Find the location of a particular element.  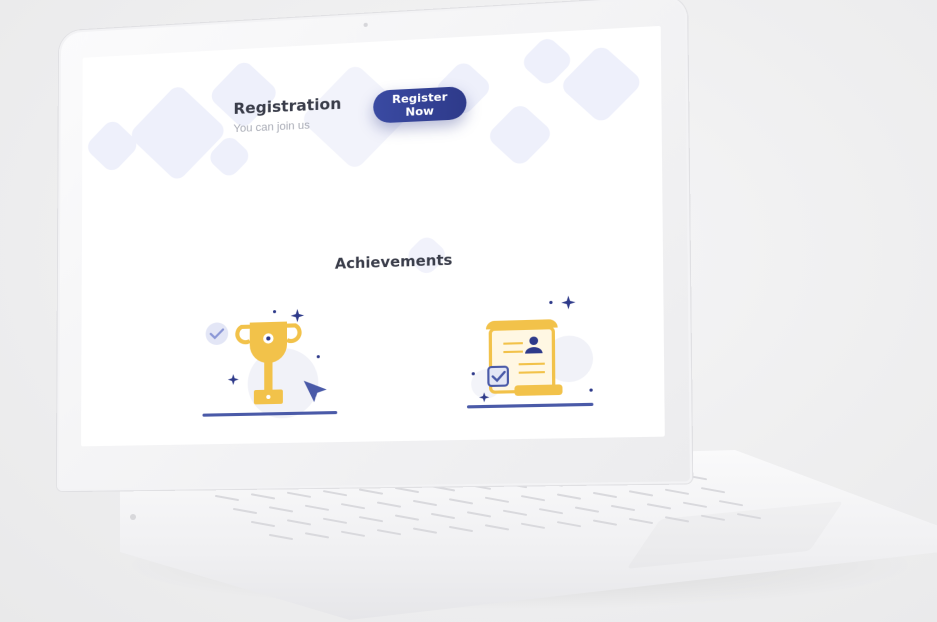

certificate-illustration is located at coordinates (530, 352).